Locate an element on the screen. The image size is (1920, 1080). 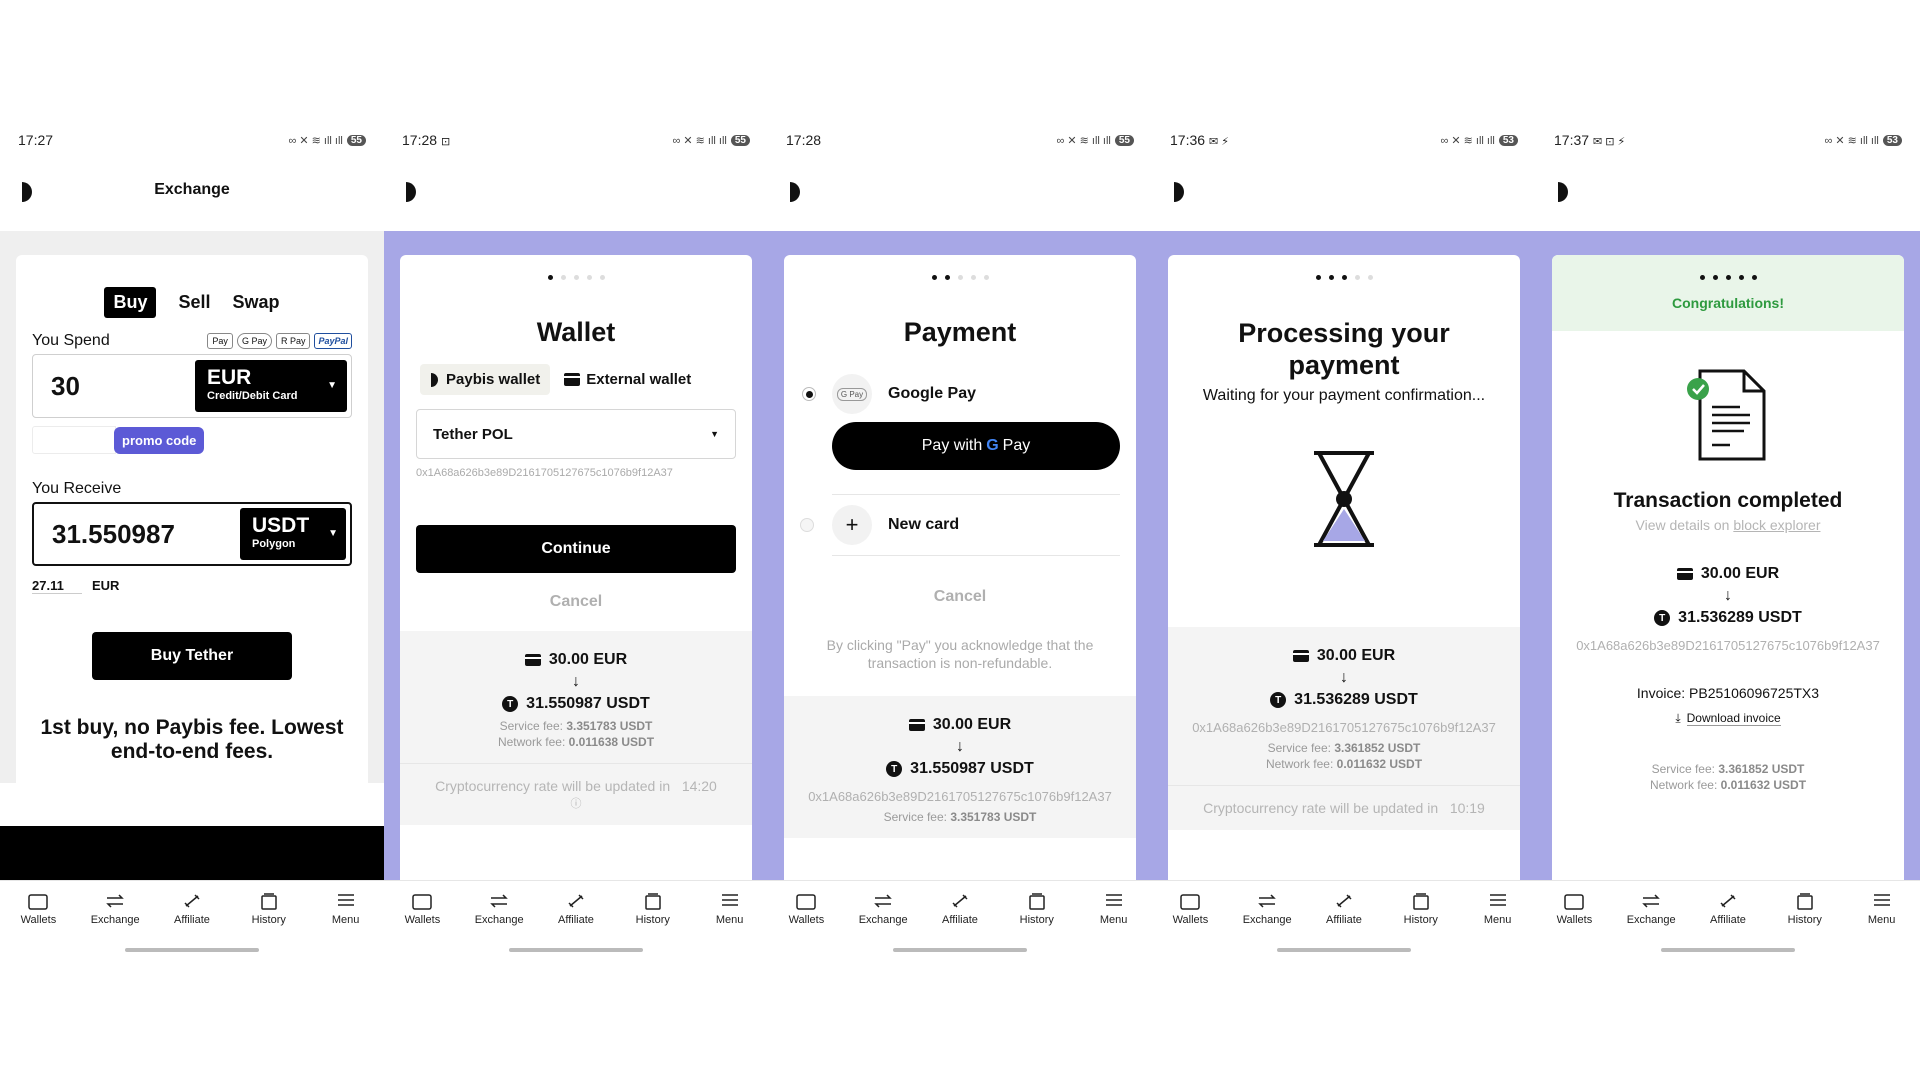
help-icon: ⓘ is located at coordinates (576, 804).